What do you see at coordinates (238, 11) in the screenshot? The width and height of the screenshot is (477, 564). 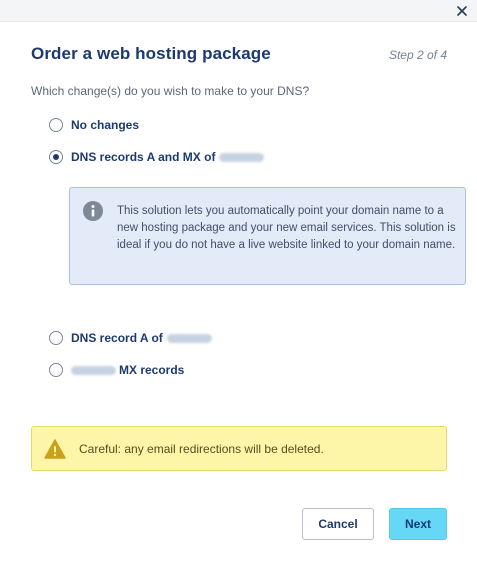 I see `dialog-top-bar` at bounding box center [238, 11].